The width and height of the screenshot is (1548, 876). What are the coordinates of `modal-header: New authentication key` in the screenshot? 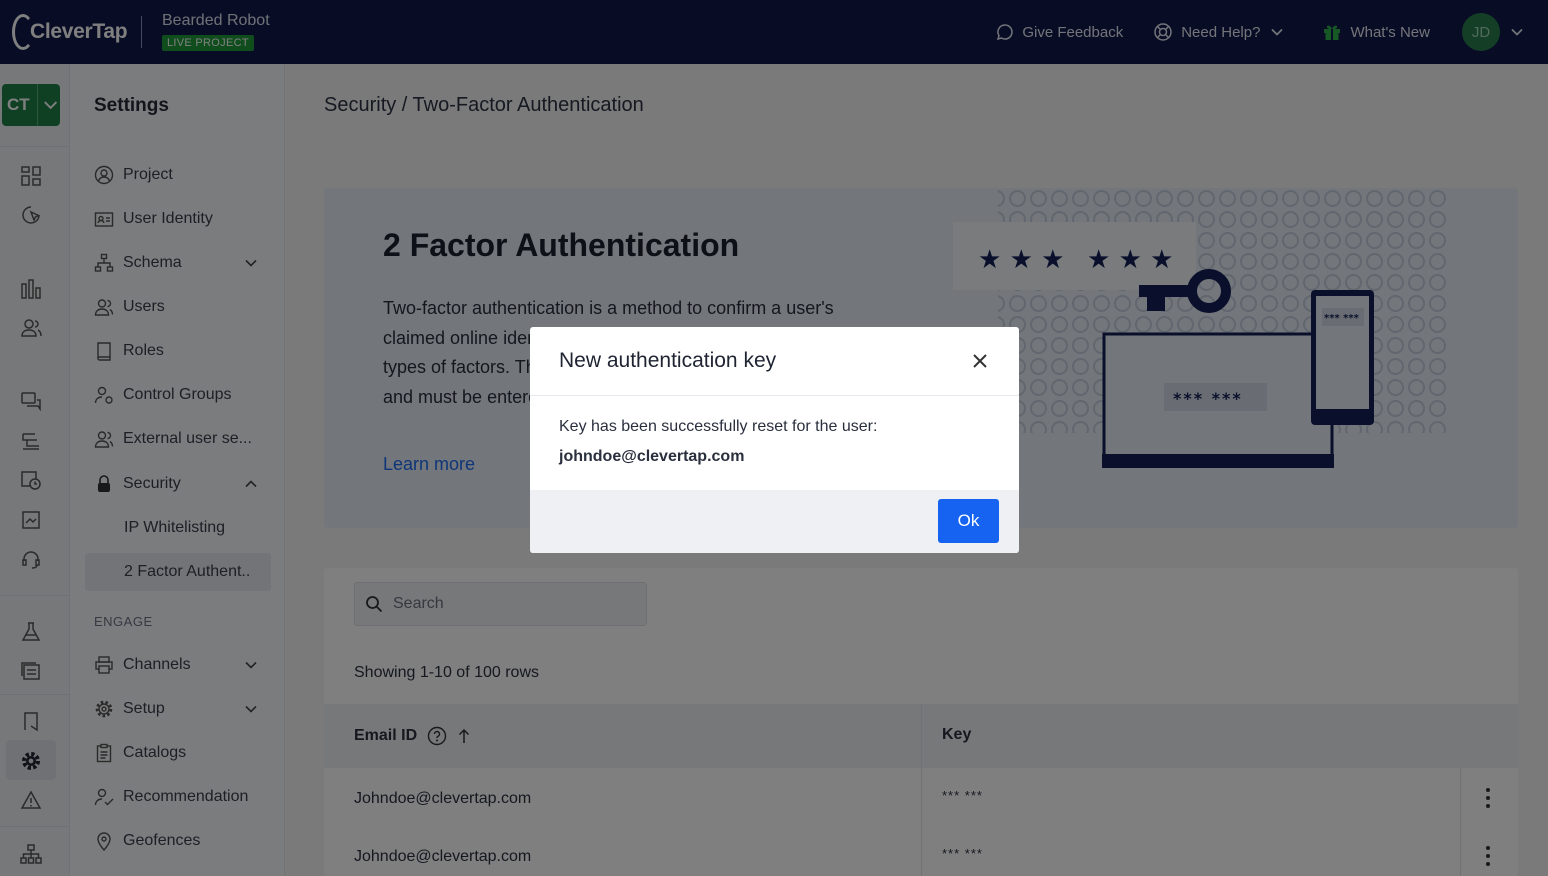 It's located at (774, 361).